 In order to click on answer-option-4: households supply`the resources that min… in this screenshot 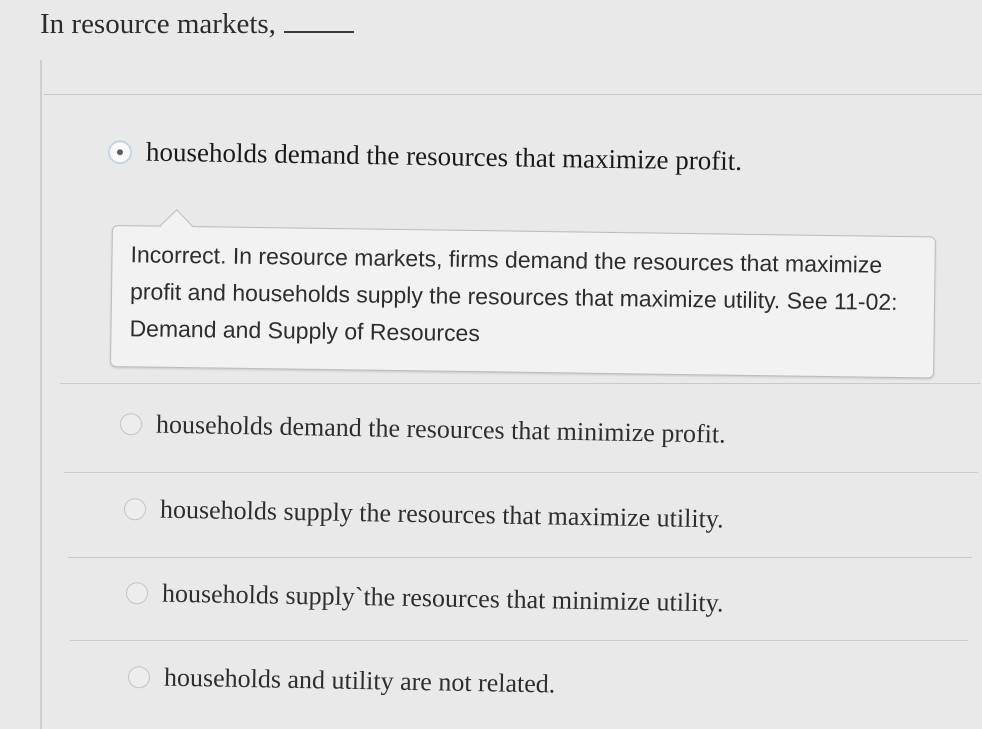, I will do `click(424, 598)`.